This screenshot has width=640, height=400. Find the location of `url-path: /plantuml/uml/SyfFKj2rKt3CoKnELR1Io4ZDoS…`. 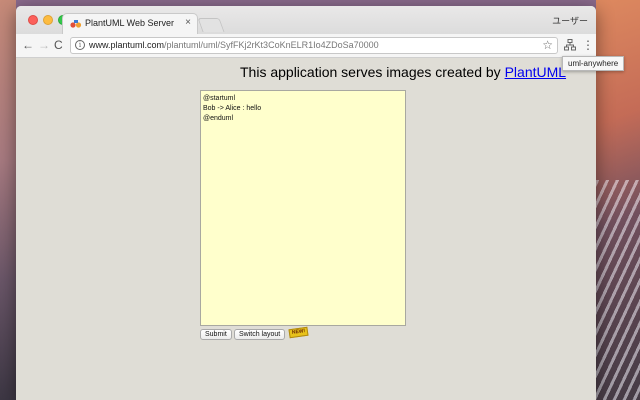

url-path: /plantuml/uml/SyfFKj2rKt3CoKnELR1Io4ZDoS… is located at coordinates (271, 45).